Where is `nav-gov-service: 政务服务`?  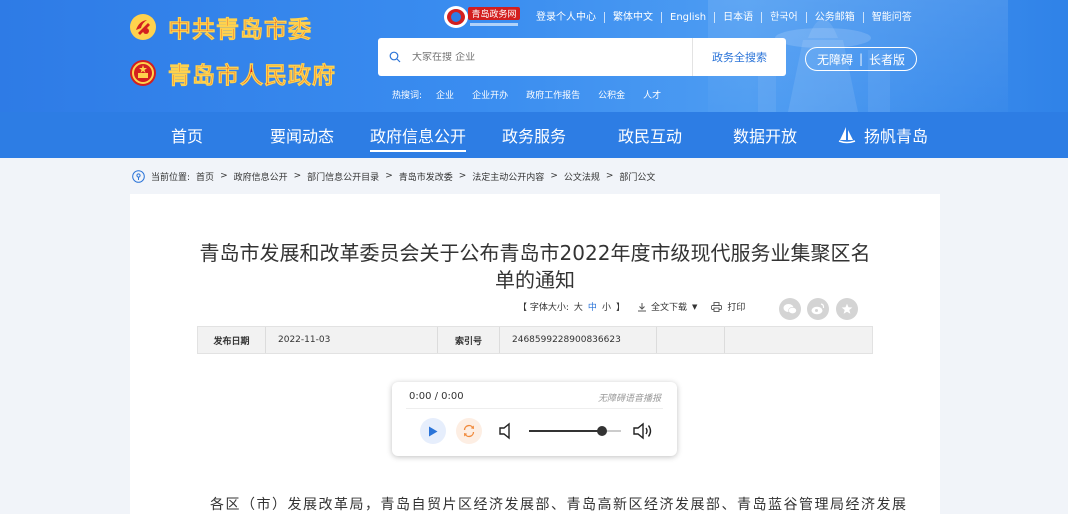 nav-gov-service: 政务服务 is located at coordinates (534, 135).